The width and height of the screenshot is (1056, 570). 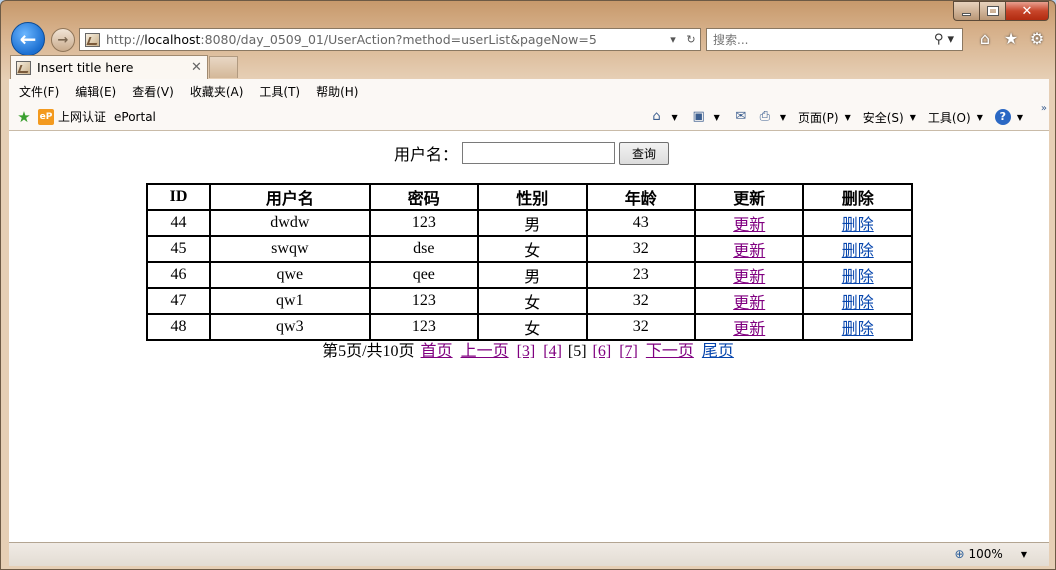 I want to click on status-bar: ⊕ 100% ▼, so click(x=529, y=554).